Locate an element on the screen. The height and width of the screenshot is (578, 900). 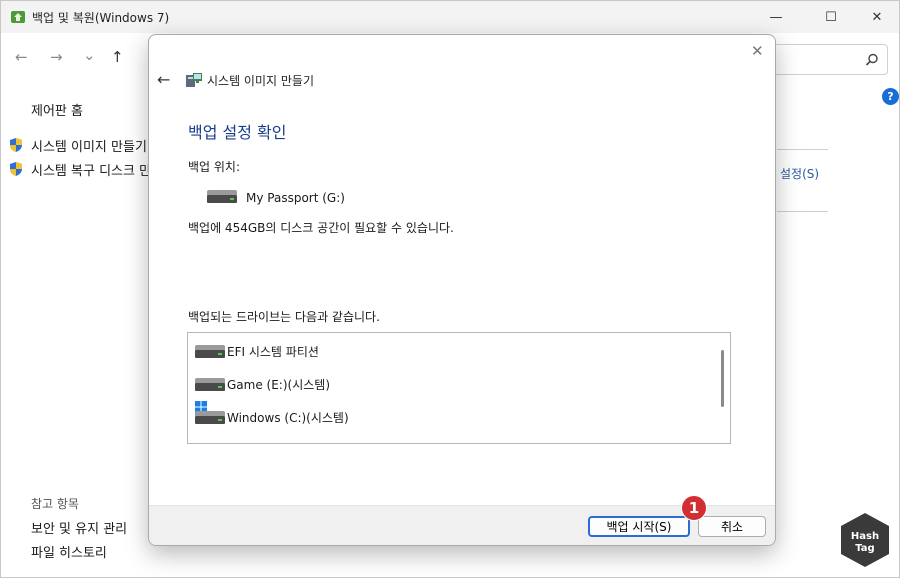
list-item: Game (E:)(시스템) is located at coordinates (448, 383).